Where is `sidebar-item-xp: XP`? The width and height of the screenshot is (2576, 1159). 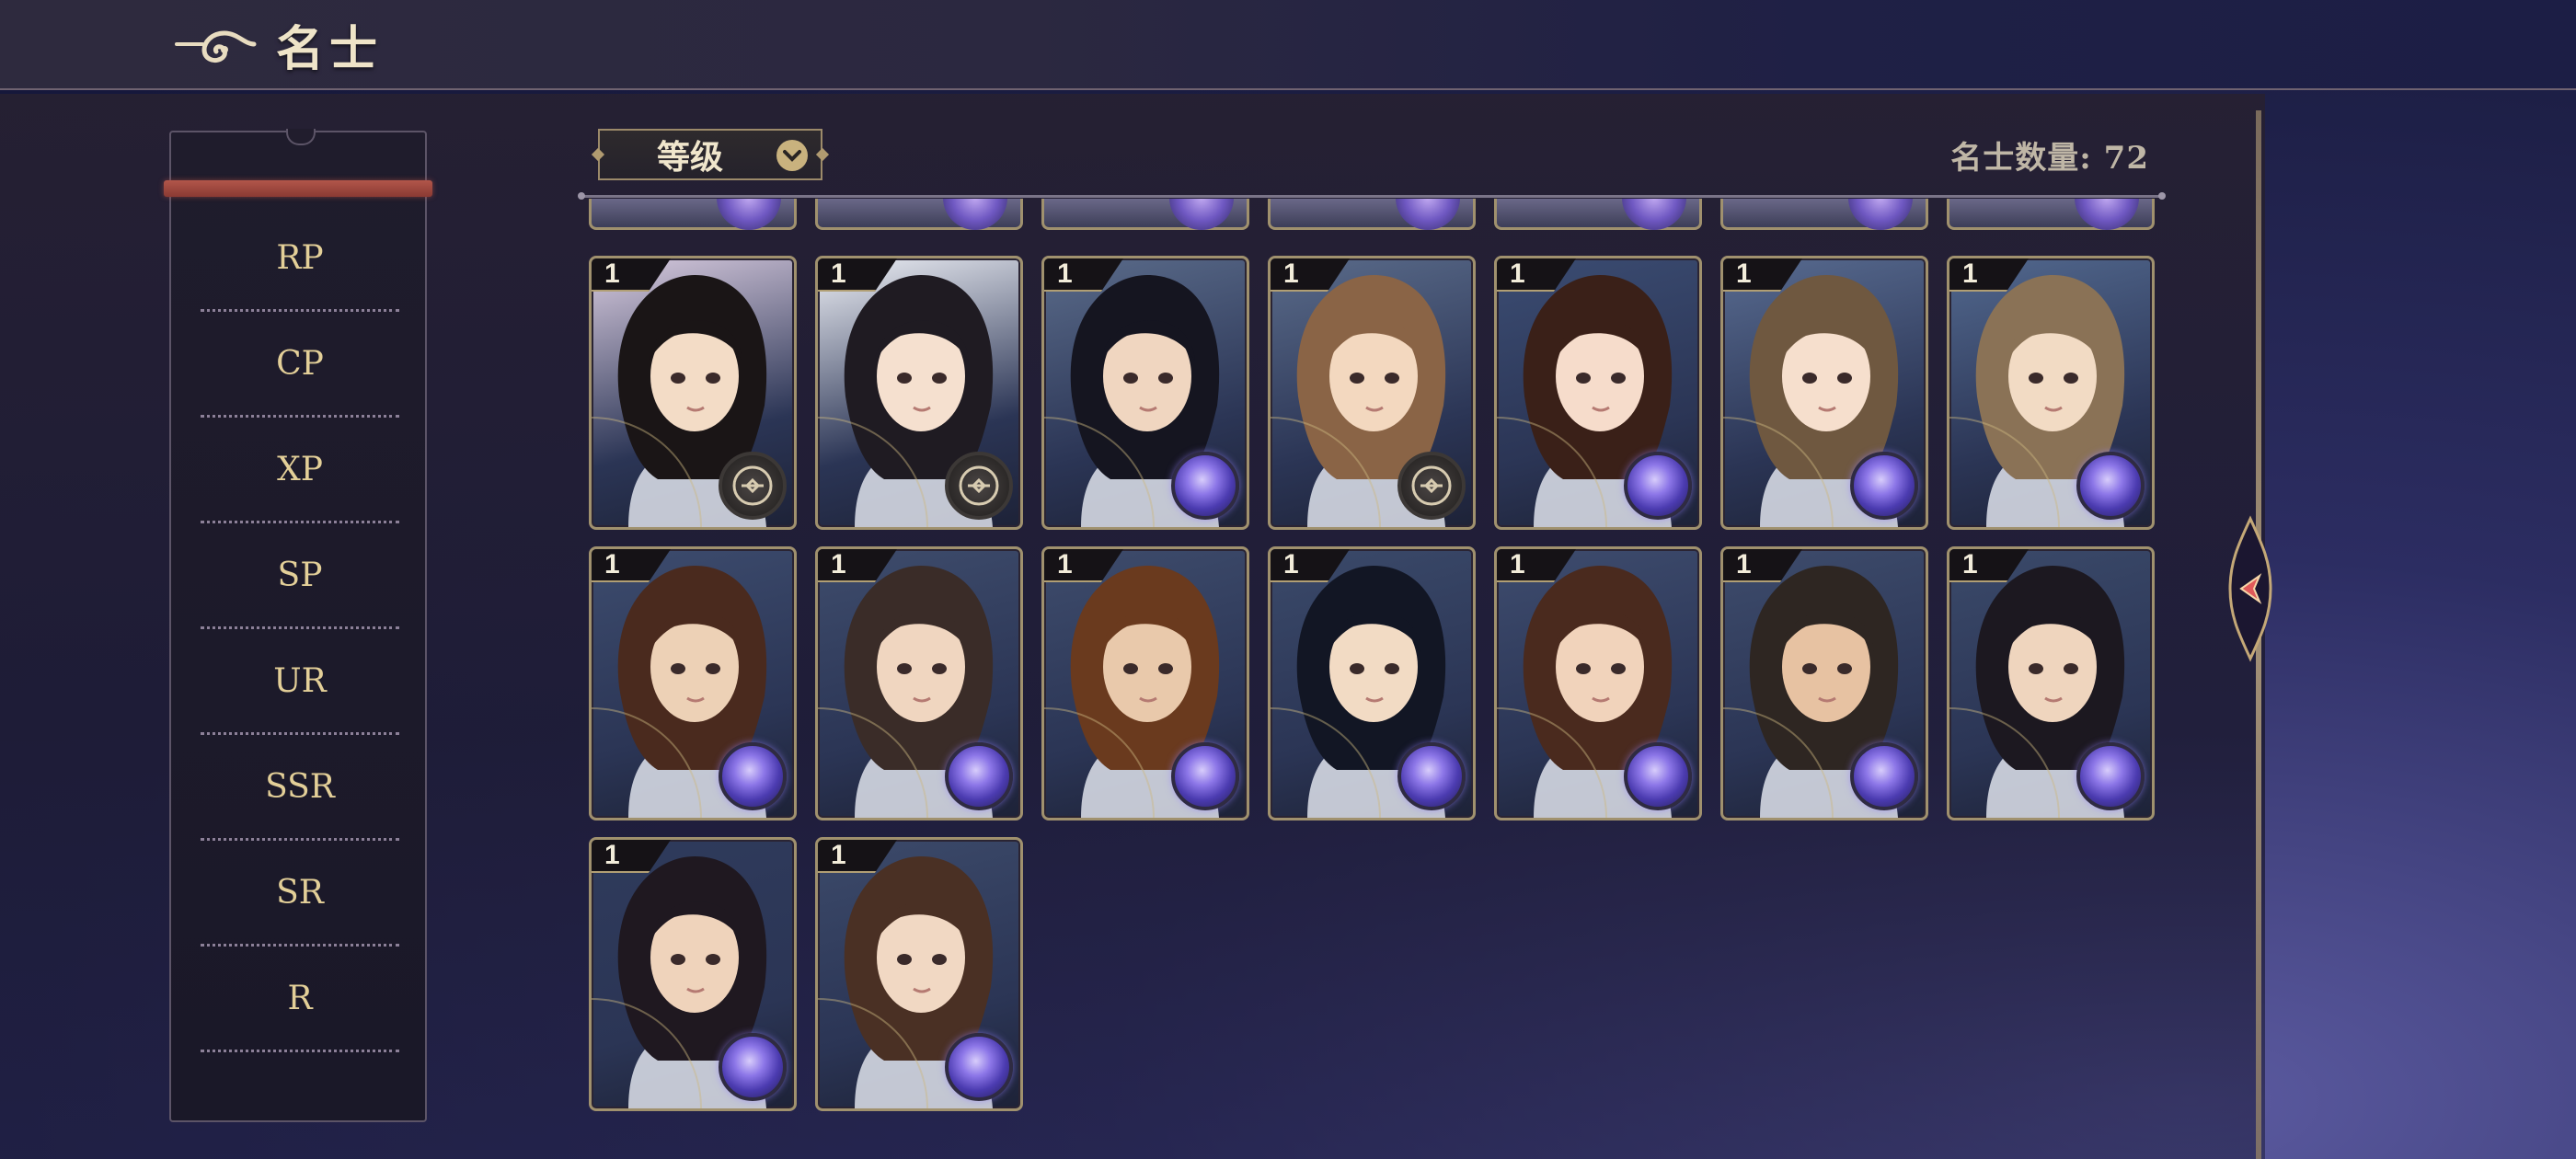 sidebar-item-xp: XP is located at coordinates (300, 470).